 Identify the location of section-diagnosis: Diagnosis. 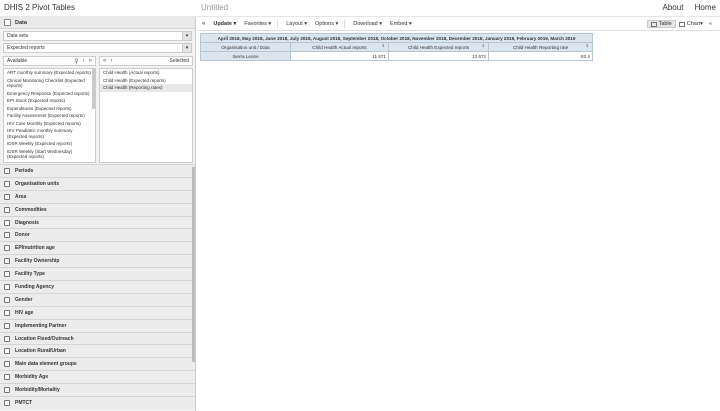
(97, 222).